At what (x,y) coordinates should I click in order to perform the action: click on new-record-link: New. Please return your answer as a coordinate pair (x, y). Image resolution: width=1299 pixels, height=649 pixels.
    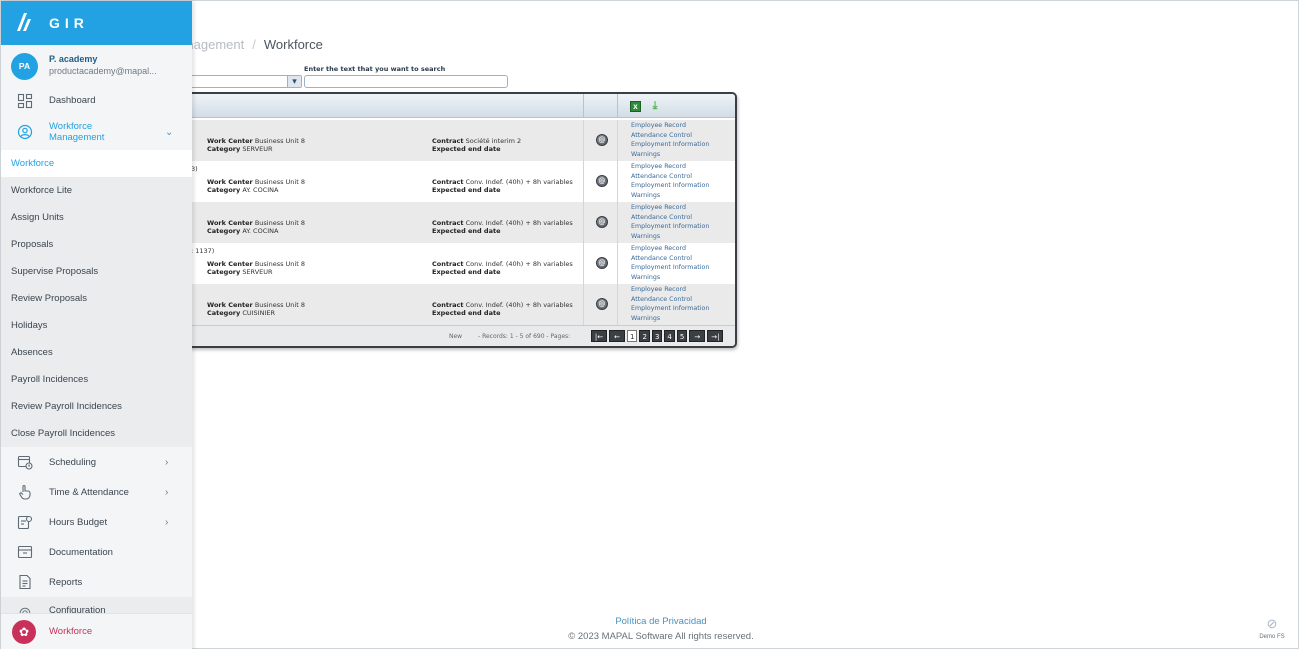
    Looking at the image, I should click on (455, 336).